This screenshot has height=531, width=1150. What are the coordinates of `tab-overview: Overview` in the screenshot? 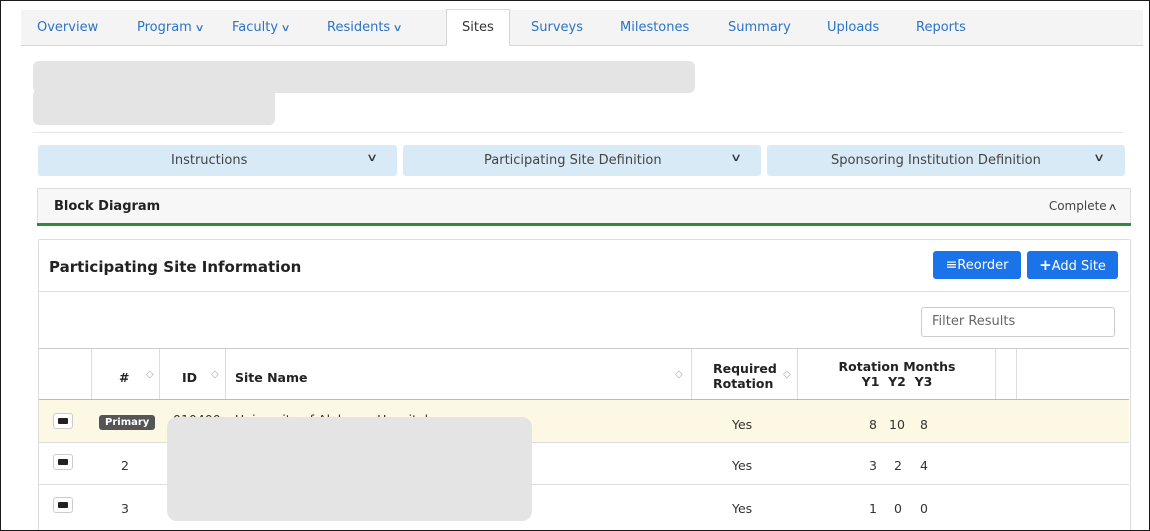 It's located at (67, 27).